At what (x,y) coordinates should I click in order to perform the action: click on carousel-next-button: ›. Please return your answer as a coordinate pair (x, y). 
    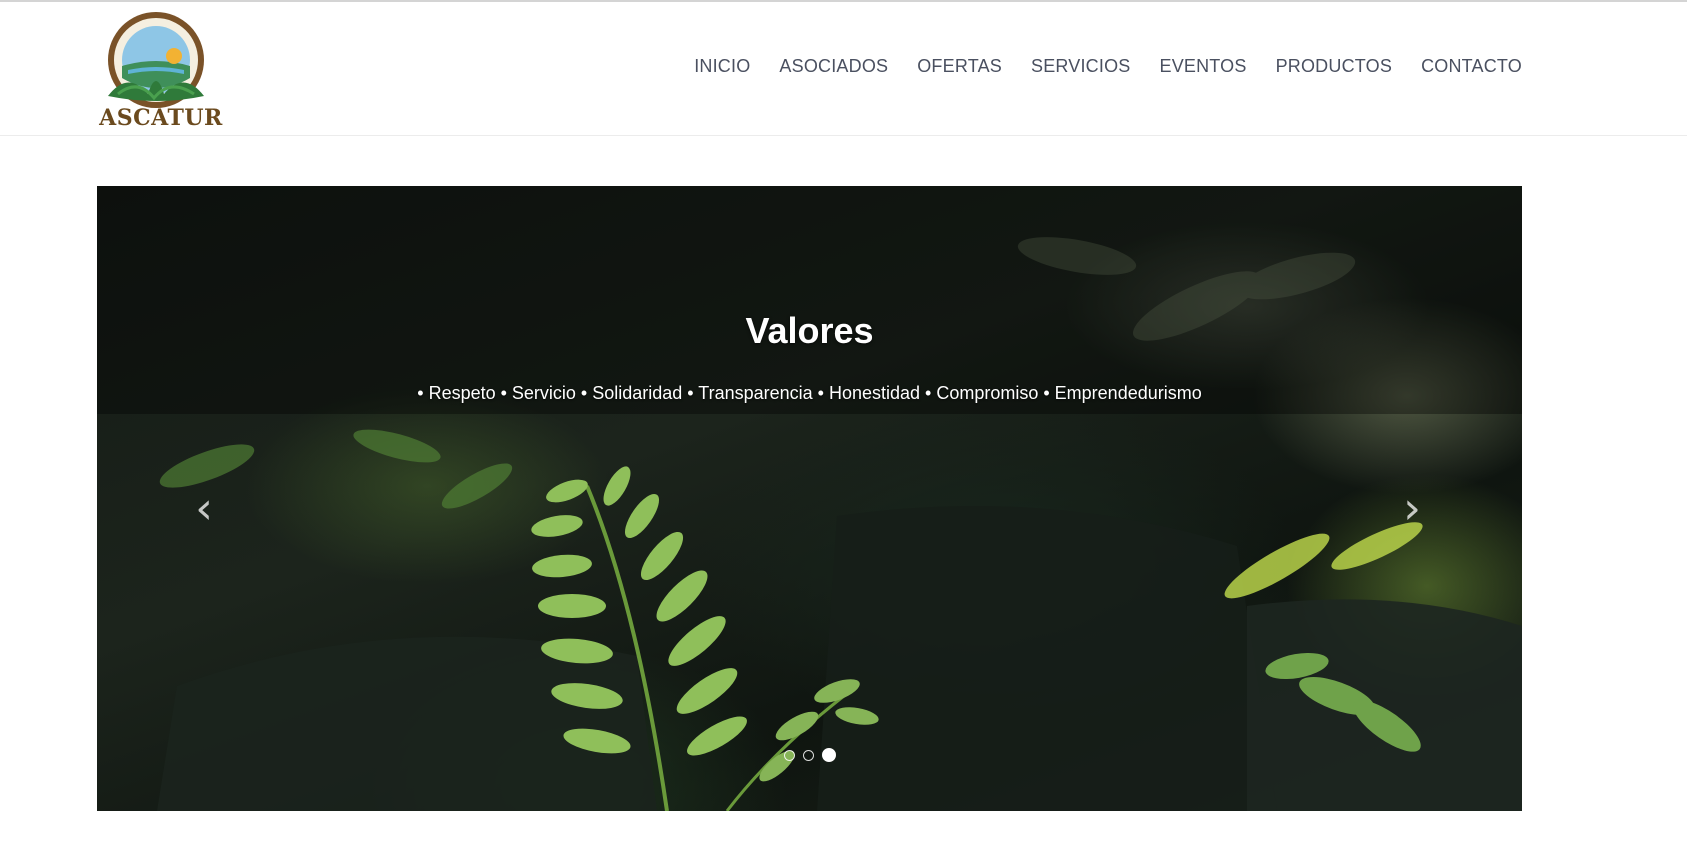
    Looking at the image, I should click on (1412, 509).